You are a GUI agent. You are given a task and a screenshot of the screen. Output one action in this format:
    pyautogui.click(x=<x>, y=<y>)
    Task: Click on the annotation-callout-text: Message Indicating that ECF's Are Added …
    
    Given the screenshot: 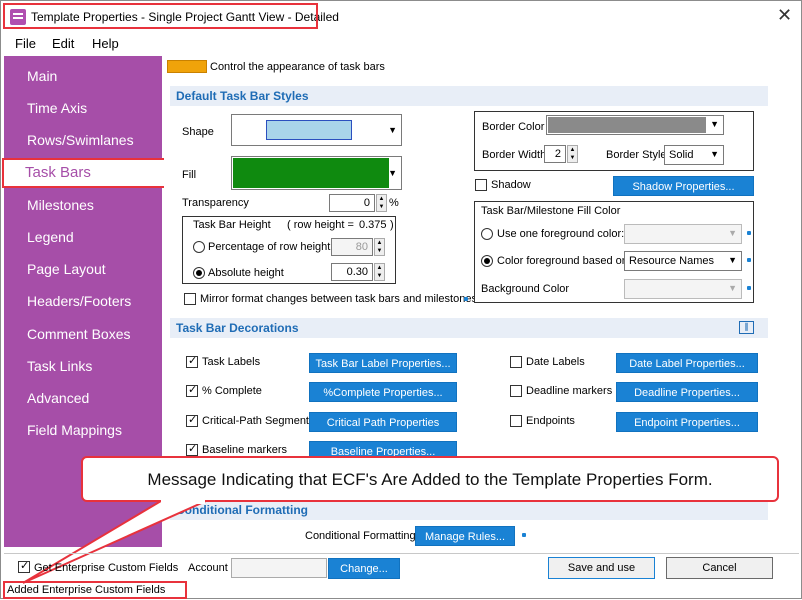 What is the action you would take?
    pyautogui.click(x=430, y=479)
    